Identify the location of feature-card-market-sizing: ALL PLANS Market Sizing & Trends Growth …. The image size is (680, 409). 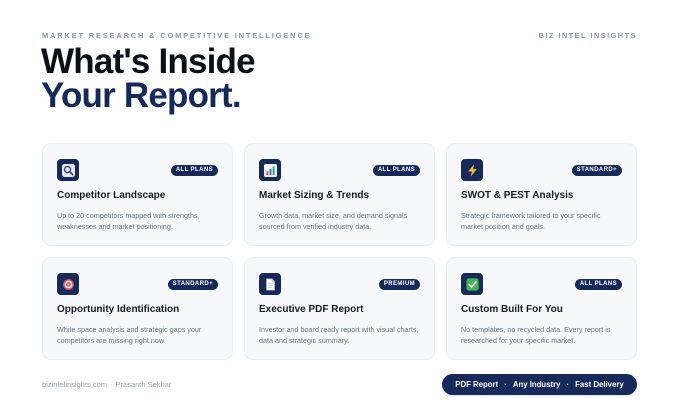
(339, 194).